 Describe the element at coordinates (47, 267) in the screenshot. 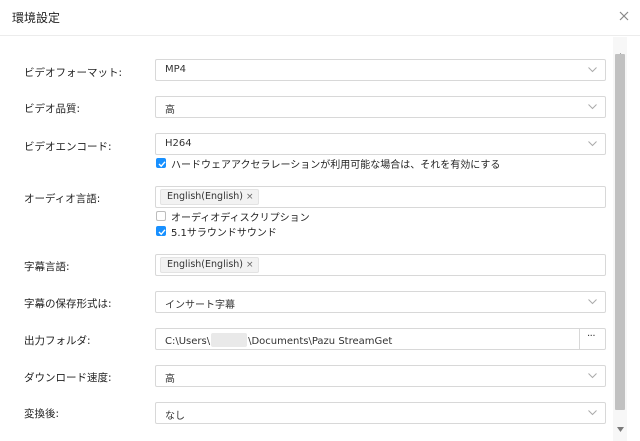

I see `subtitle-language-label: 字幕言語:` at that location.